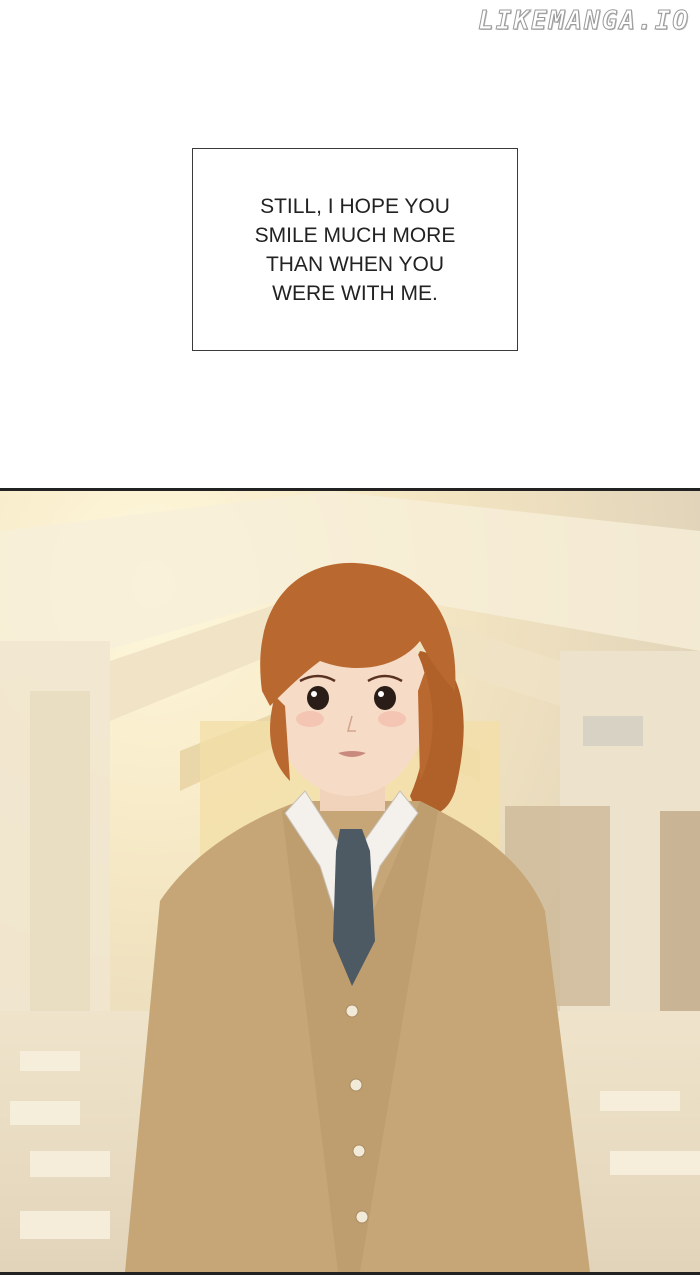  What do you see at coordinates (60, 851) in the screenshot?
I see `left-window` at bounding box center [60, 851].